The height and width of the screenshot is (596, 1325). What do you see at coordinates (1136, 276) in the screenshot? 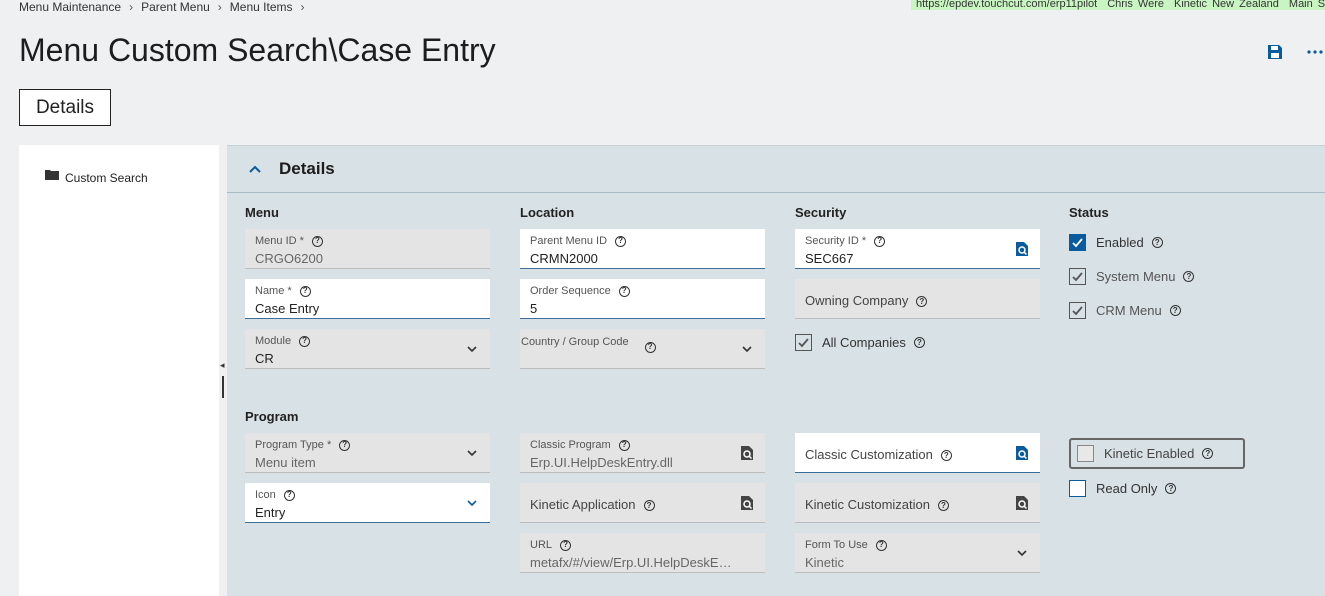
I see `checkbox-label: System Menu` at bounding box center [1136, 276].